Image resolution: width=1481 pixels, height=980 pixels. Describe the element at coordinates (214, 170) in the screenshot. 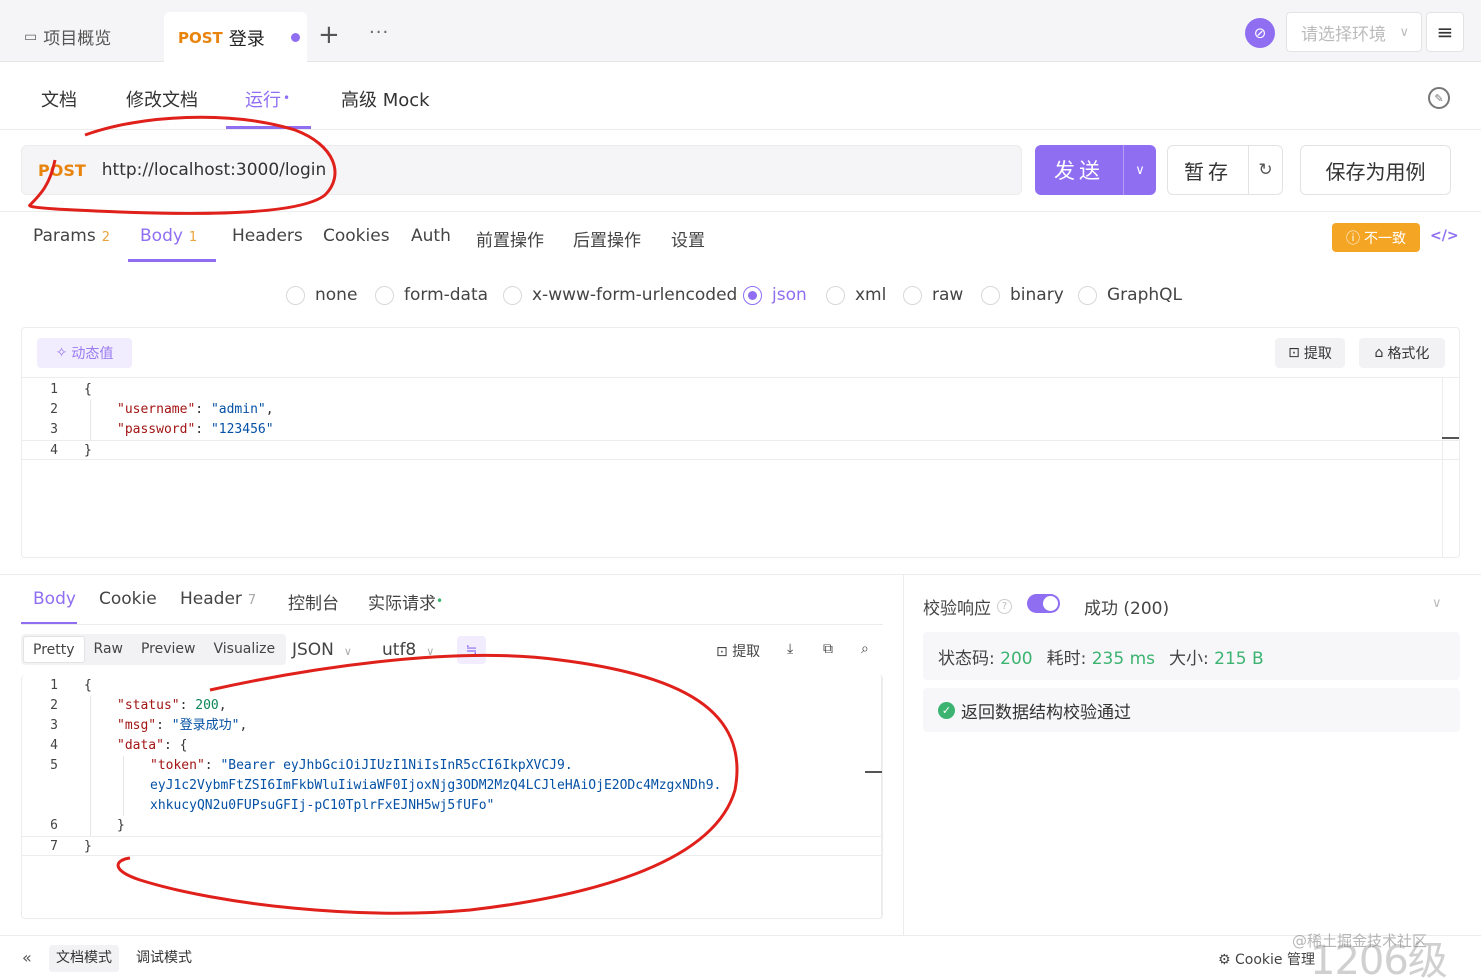

I see `url-input: http://localhost:3000/login` at that location.